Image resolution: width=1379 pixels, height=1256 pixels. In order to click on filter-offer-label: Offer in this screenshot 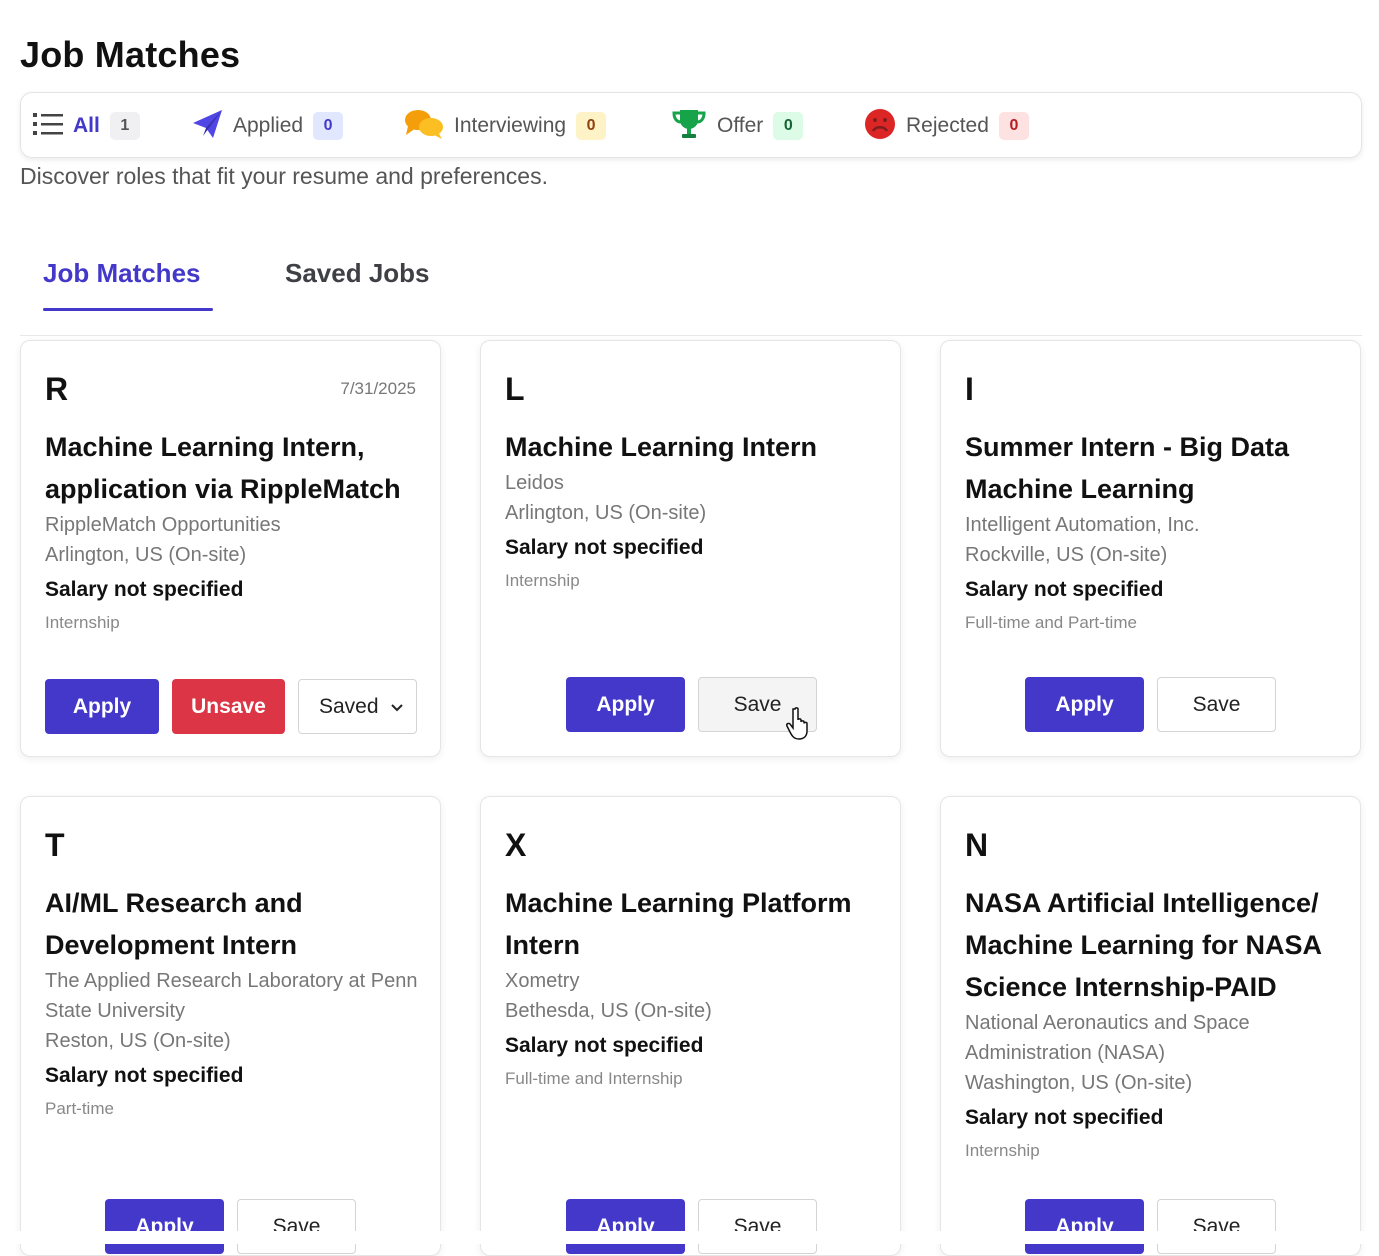, I will do `click(740, 125)`.